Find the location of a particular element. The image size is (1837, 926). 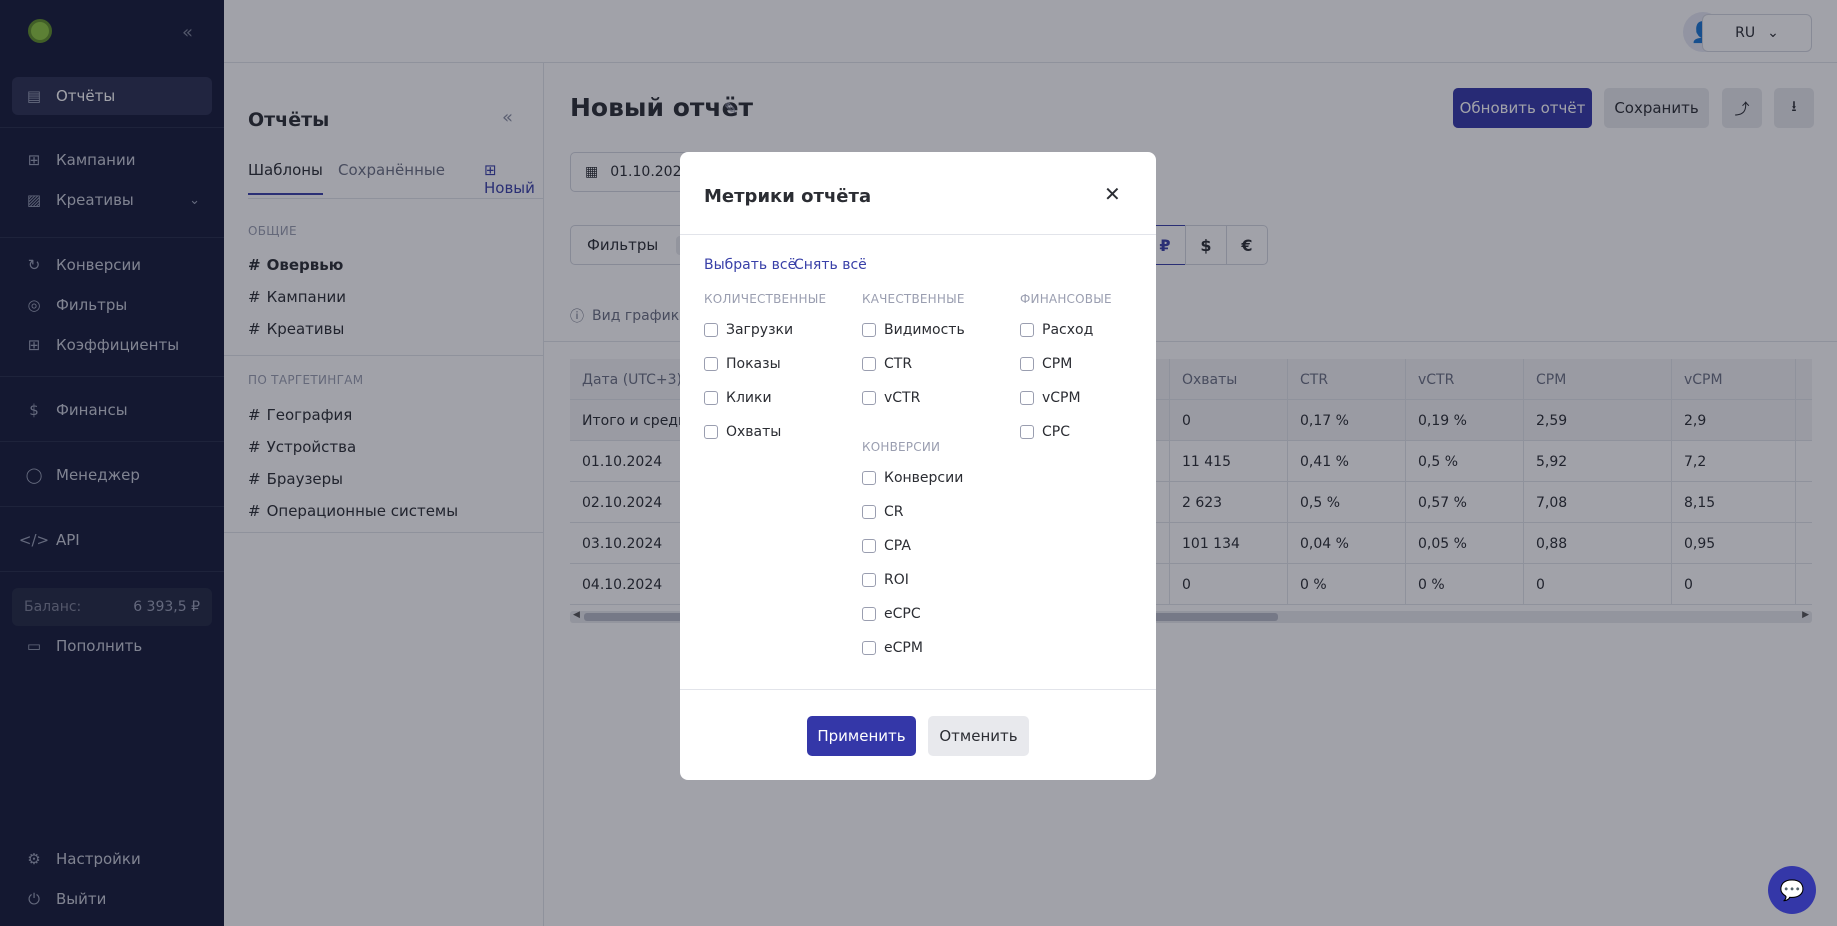

metric-checkbox: CTR is located at coordinates (887, 364).